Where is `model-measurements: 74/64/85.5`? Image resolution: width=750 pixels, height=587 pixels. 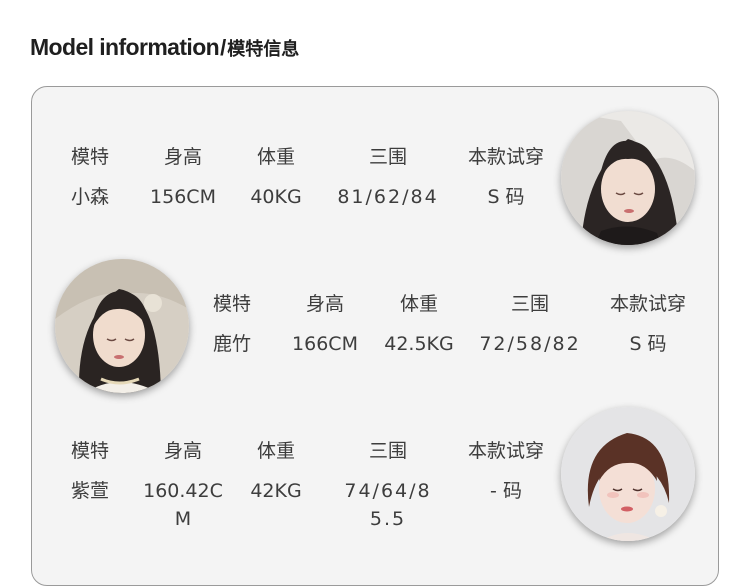
model-measurements: 74/64/85.5 is located at coordinates (388, 505).